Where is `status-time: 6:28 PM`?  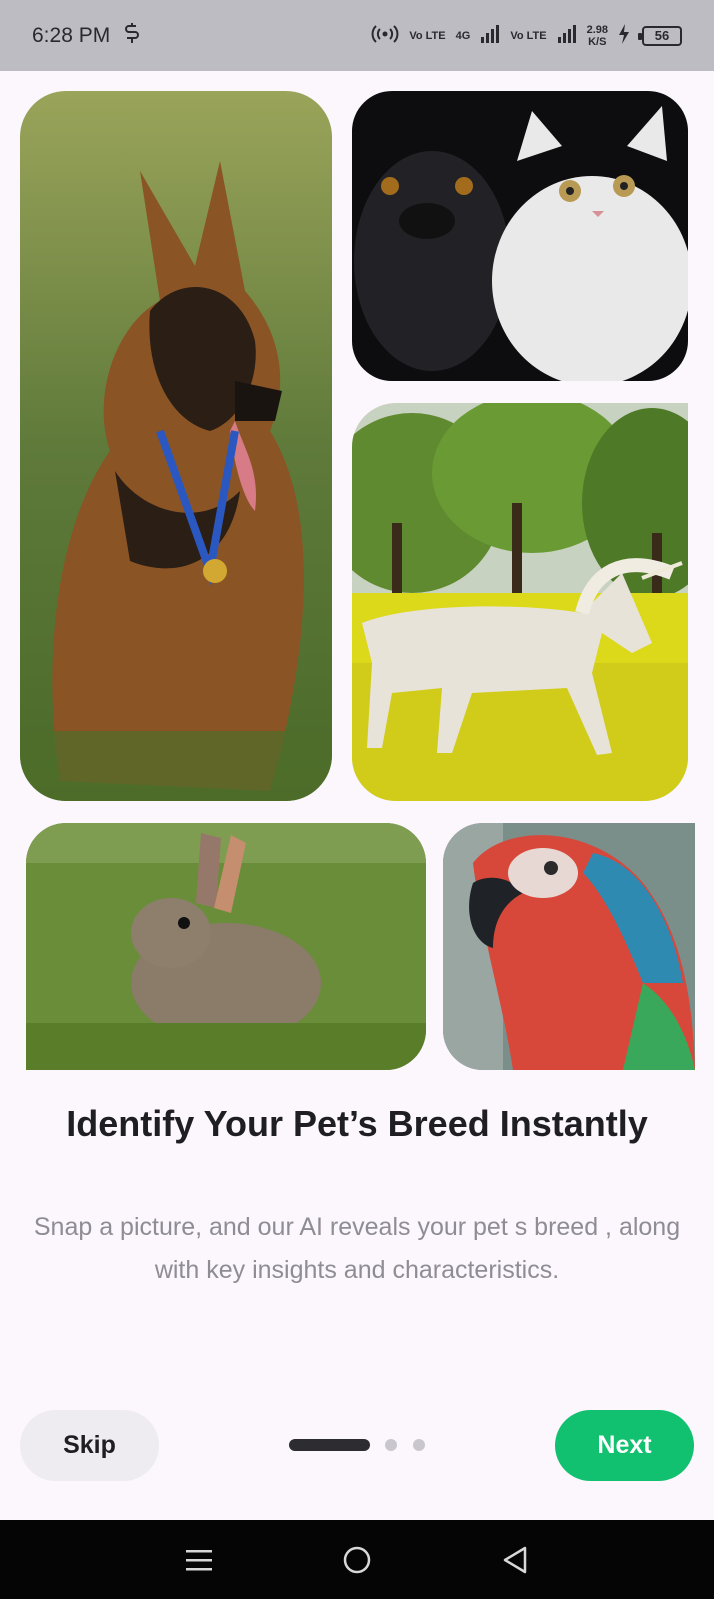 status-time: 6:28 PM is located at coordinates (71, 35).